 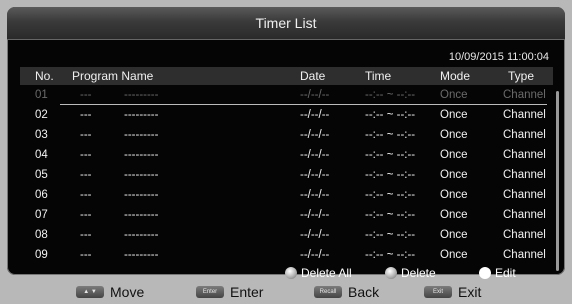 I want to click on edit-button: Edit, so click(x=497, y=273).